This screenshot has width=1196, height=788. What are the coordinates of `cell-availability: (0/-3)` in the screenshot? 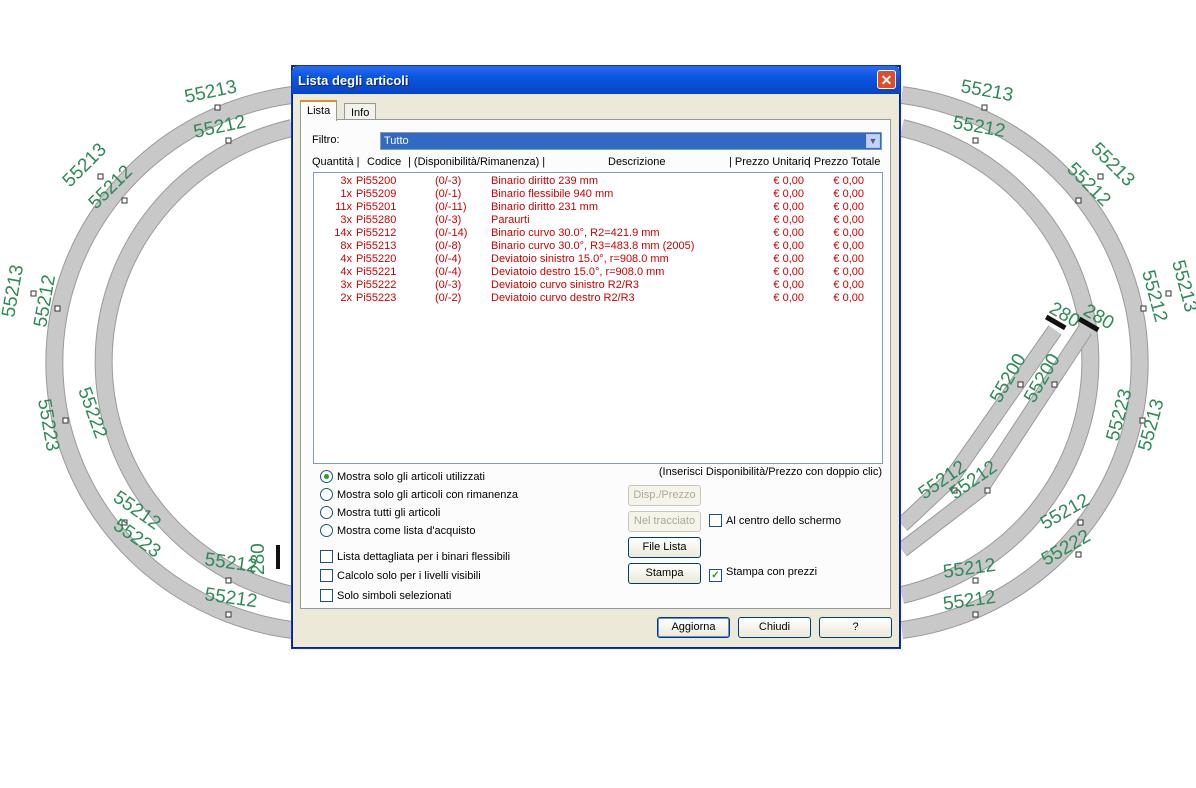 It's located at (448, 181).